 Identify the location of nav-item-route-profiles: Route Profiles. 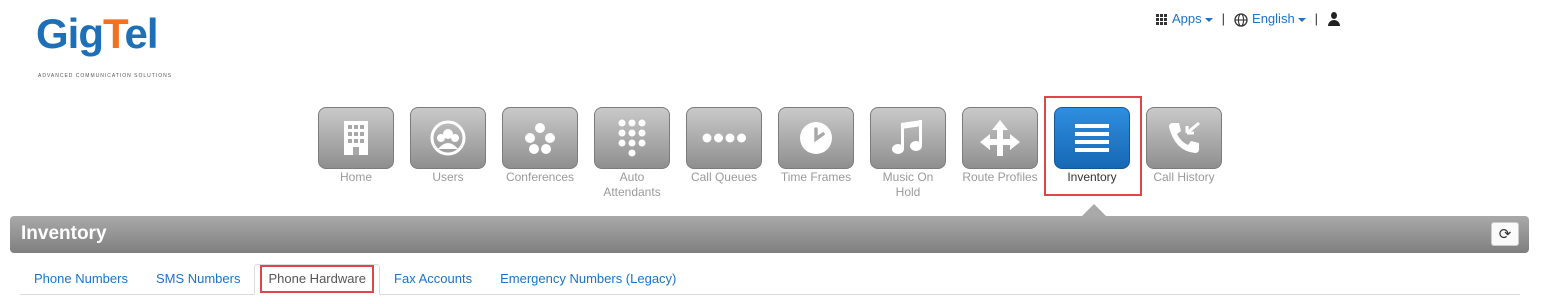
(1000, 153).